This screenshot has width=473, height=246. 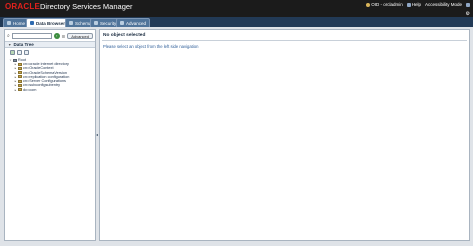 What do you see at coordinates (122, 23) in the screenshot?
I see `advanced-icon` at bounding box center [122, 23].